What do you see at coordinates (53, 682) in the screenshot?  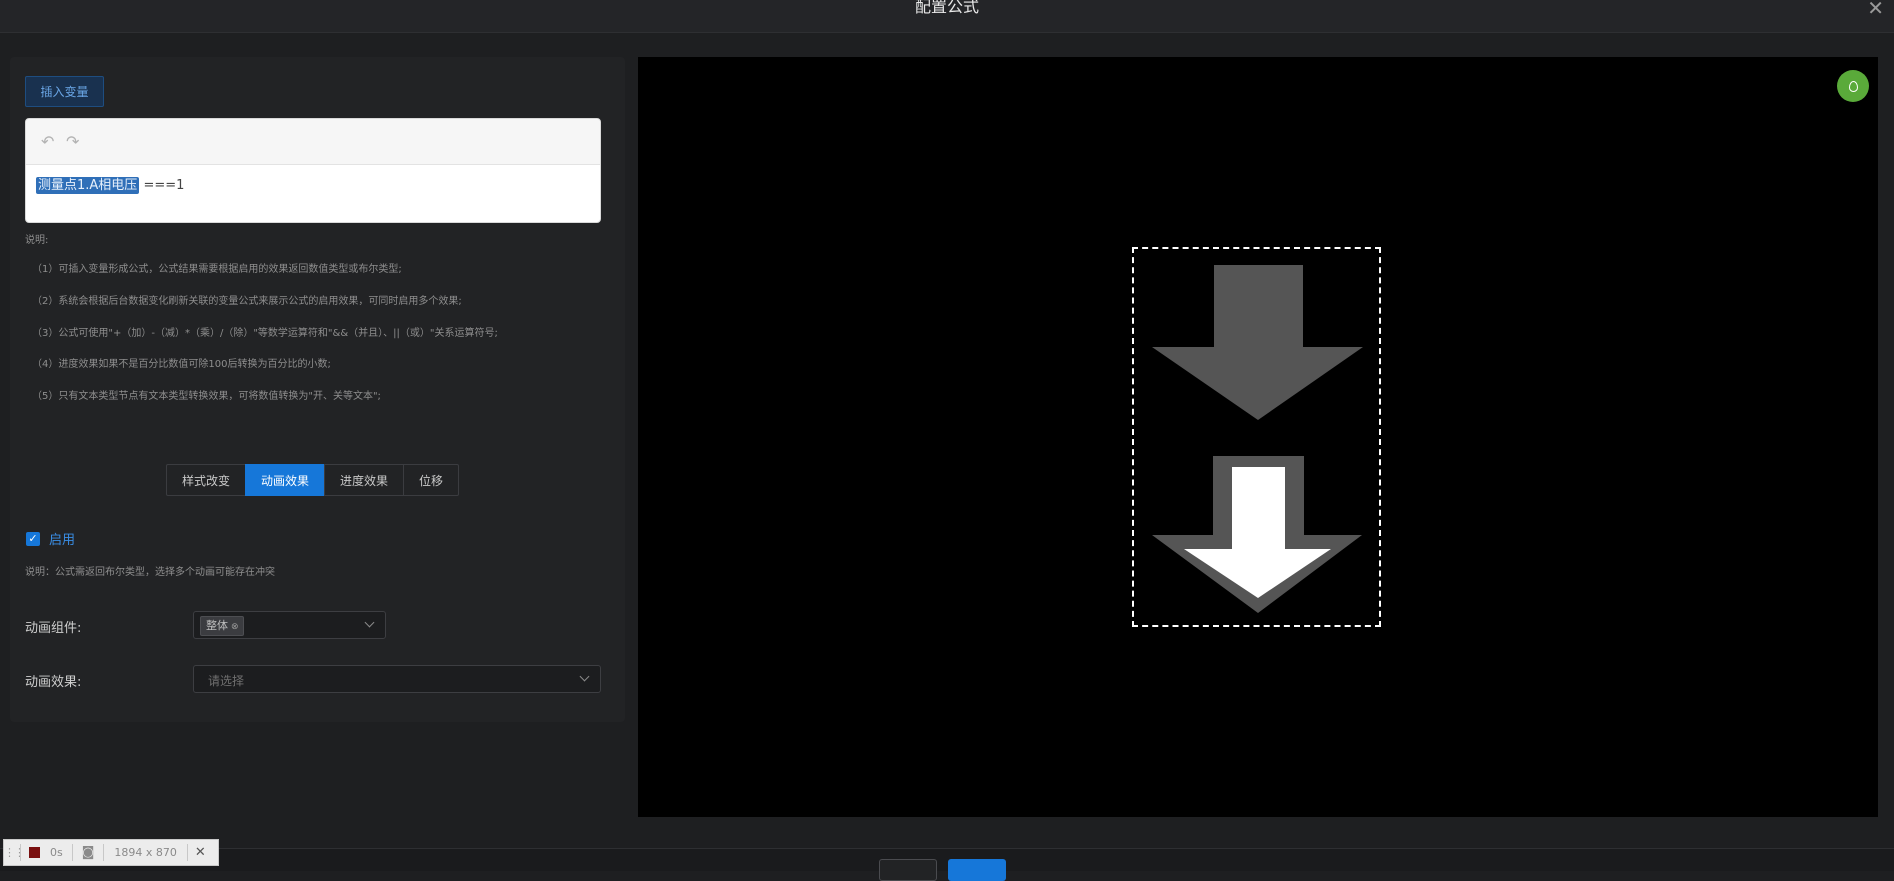 I see `animation-effect-label: 动画效果:` at bounding box center [53, 682].